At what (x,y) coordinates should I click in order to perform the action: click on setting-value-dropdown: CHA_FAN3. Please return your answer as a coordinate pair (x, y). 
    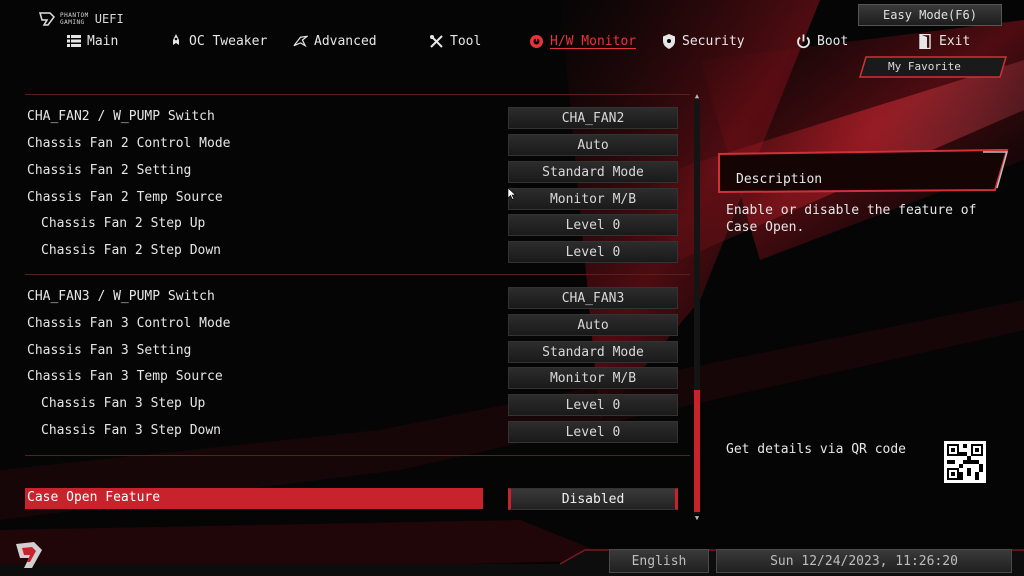
    Looking at the image, I should click on (593, 298).